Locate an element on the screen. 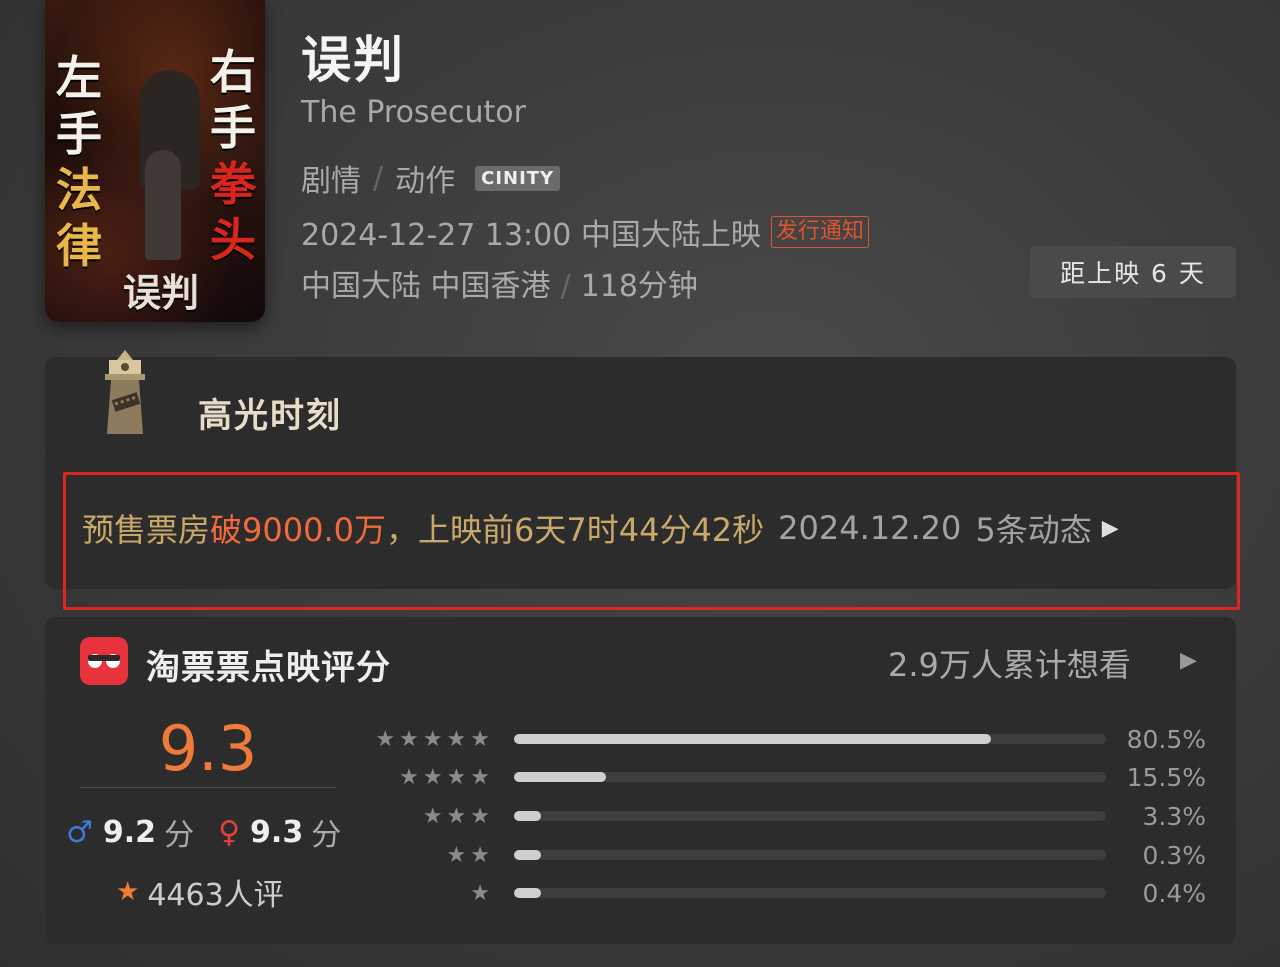 Image resolution: width=1280 pixels, height=967 pixels. female-score: 9.3 is located at coordinates (277, 832).